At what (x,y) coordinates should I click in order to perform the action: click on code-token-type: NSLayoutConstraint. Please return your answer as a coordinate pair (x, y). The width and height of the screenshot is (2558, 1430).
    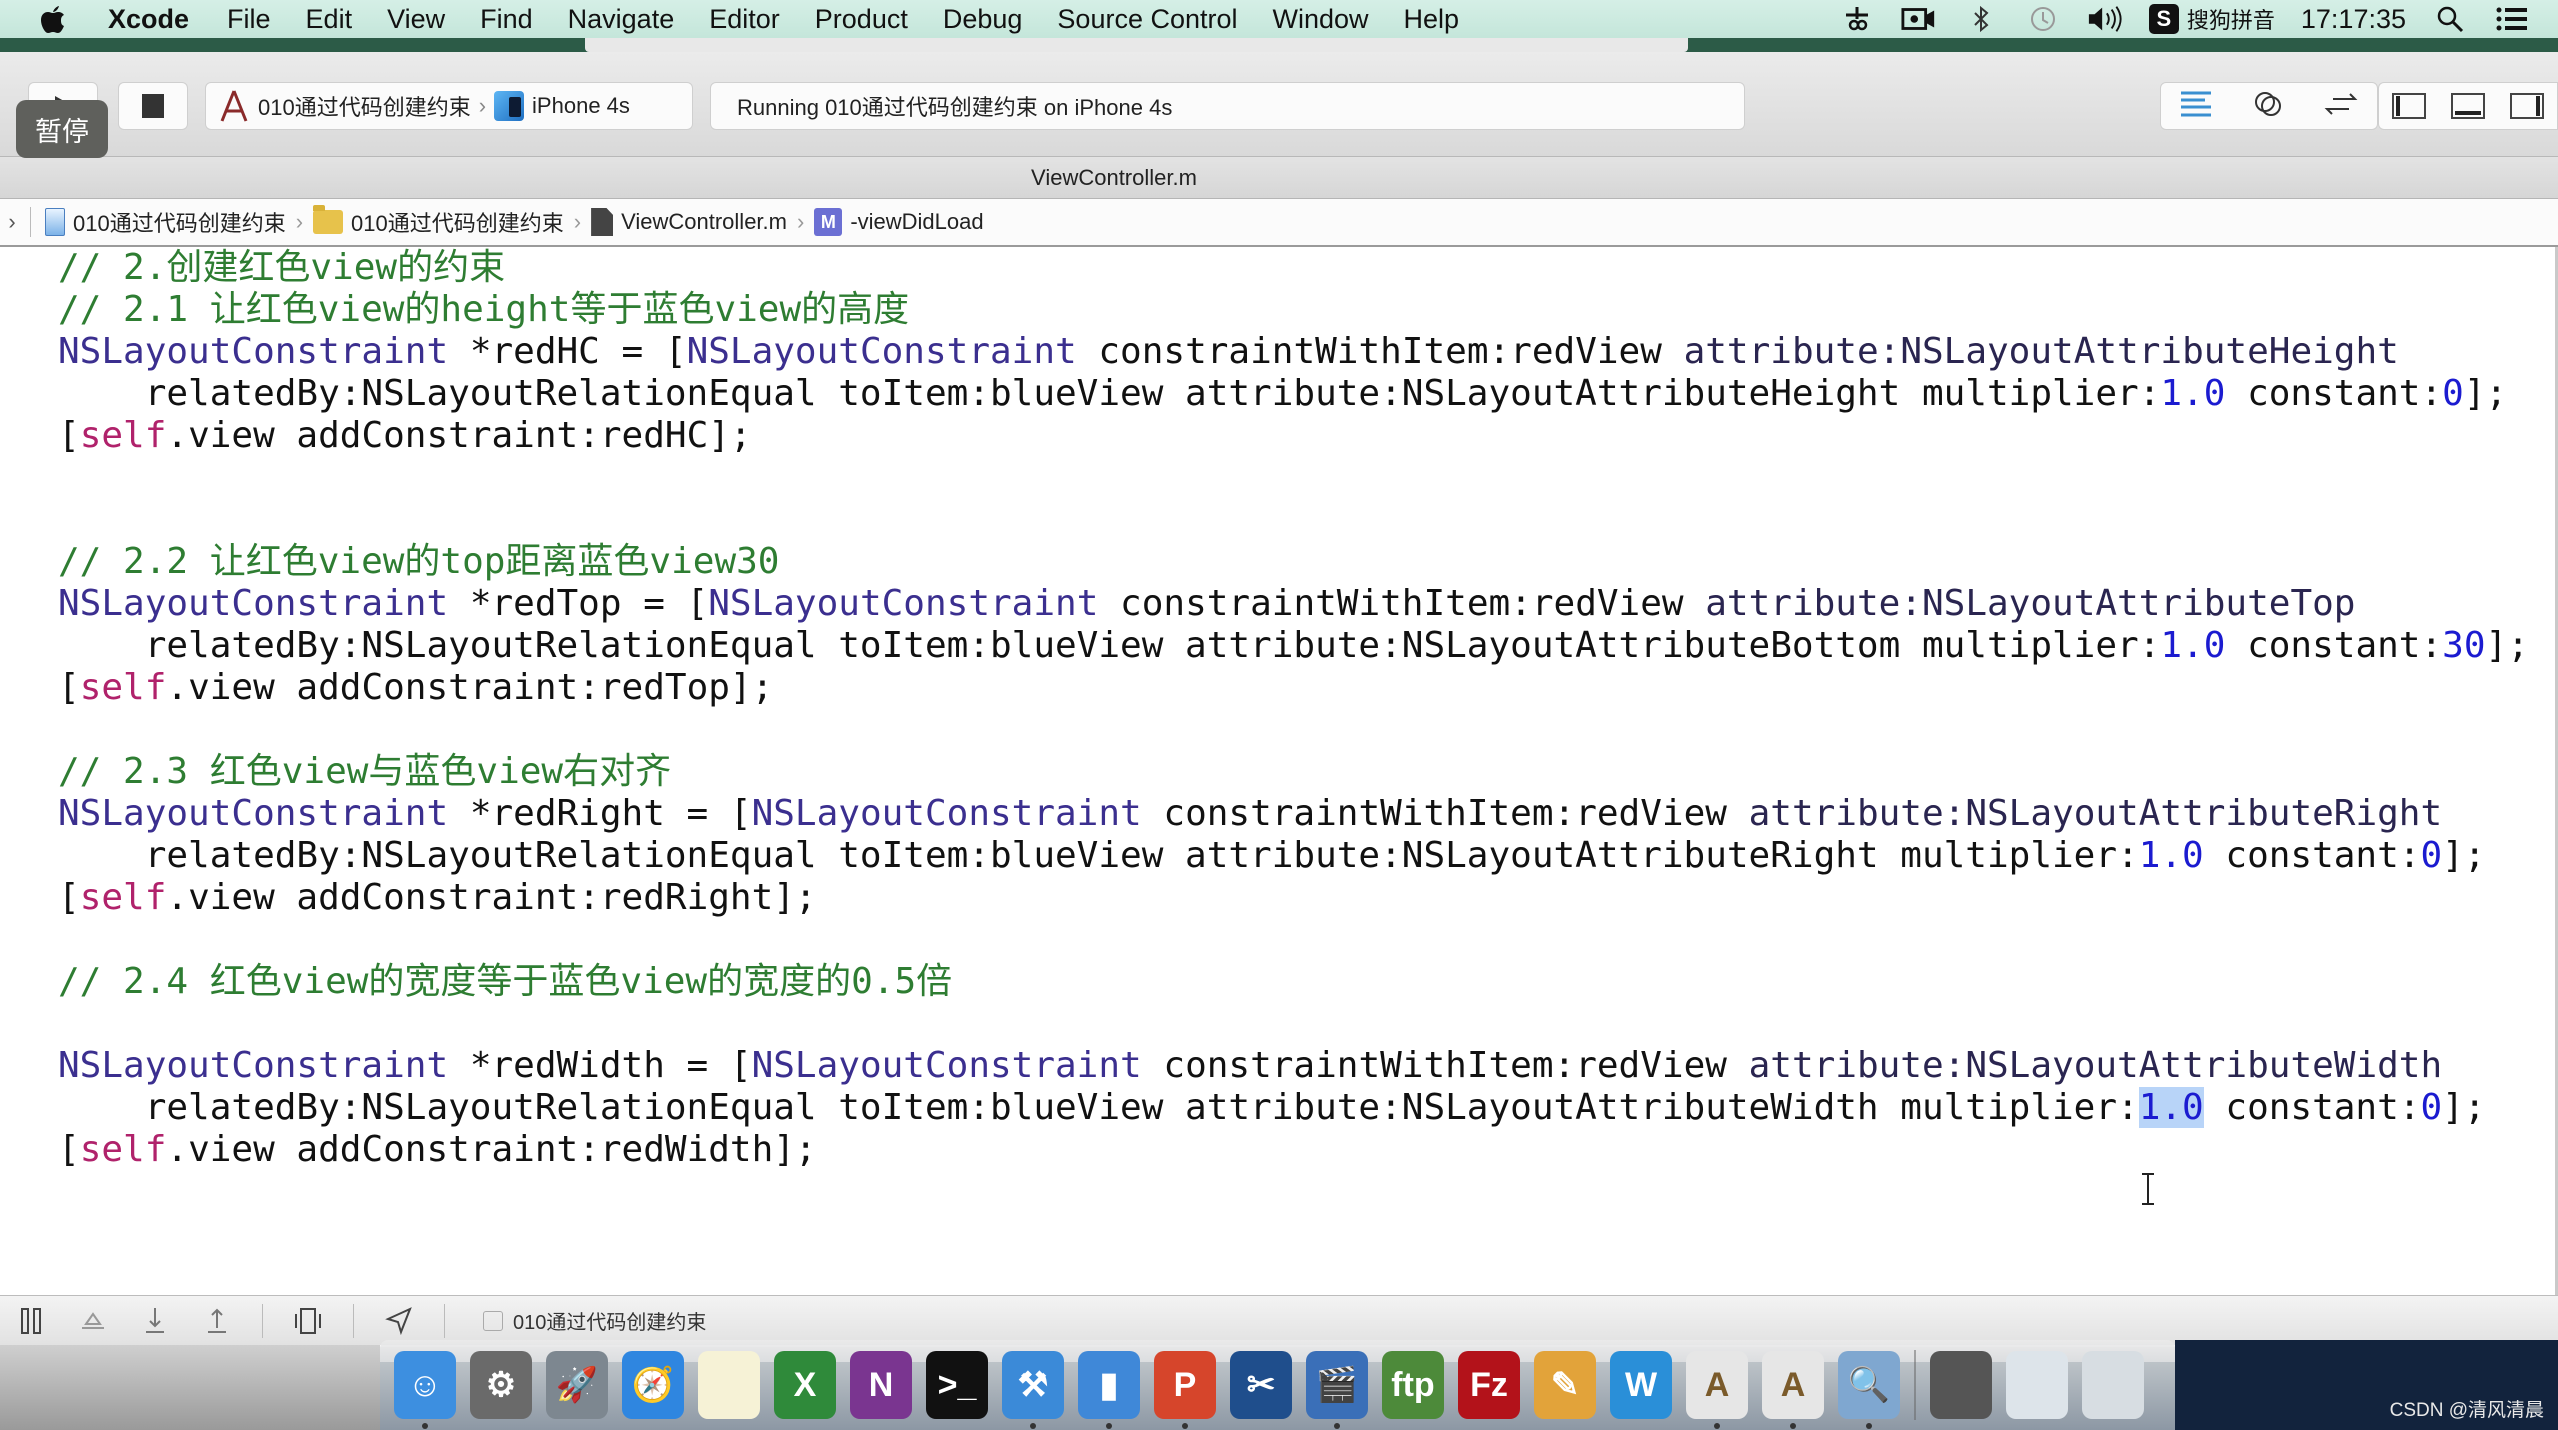
    Looking at the image, I should click on (253, 1065).